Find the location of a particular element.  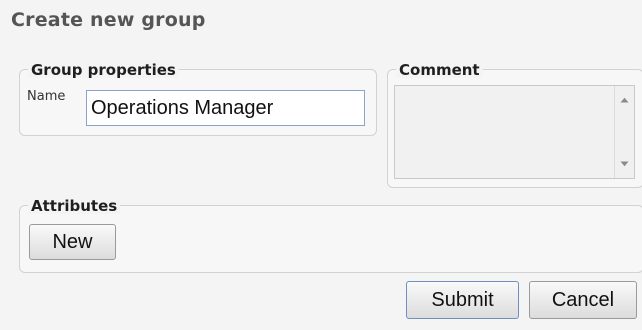

dialog-title: Create new group is located at coordinates (108, 20).